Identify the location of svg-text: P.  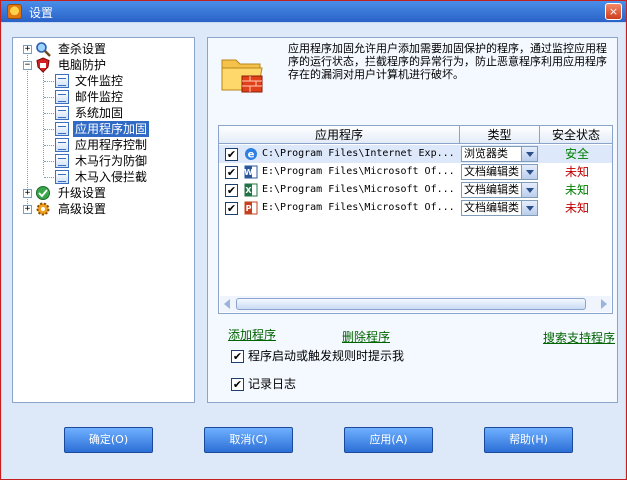
(249, 208).